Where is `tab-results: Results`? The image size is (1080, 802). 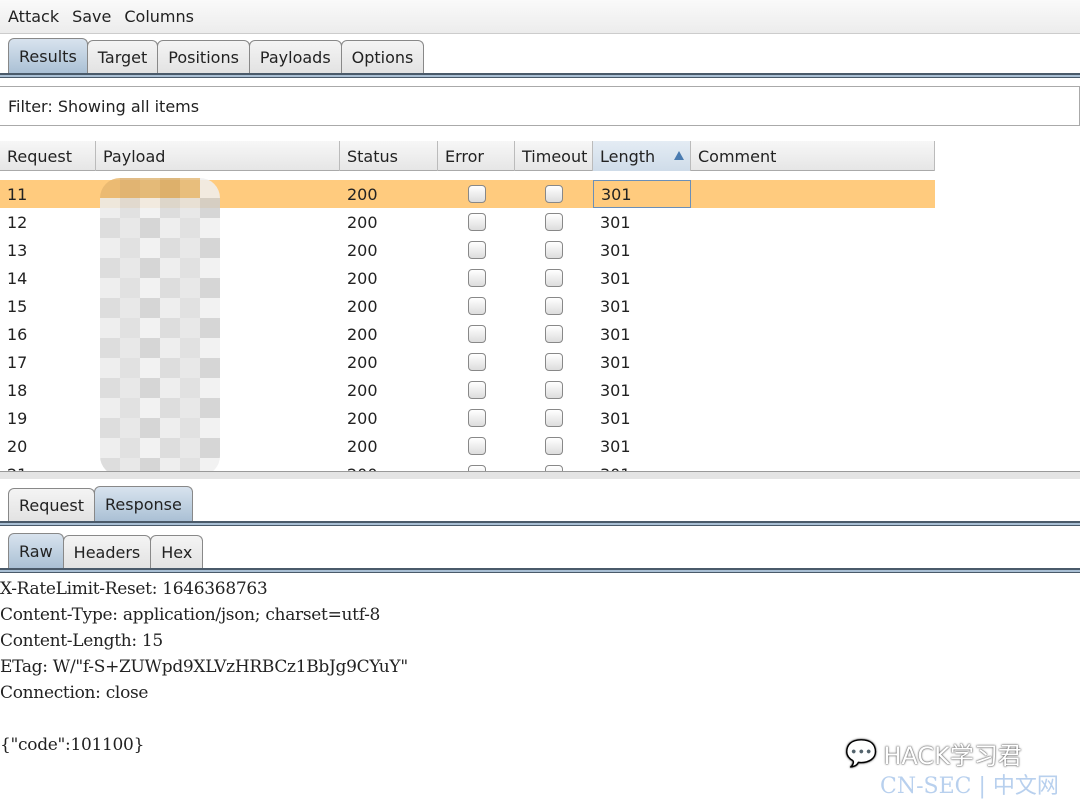
tab-results: Results is located at coordinates (48, 56).